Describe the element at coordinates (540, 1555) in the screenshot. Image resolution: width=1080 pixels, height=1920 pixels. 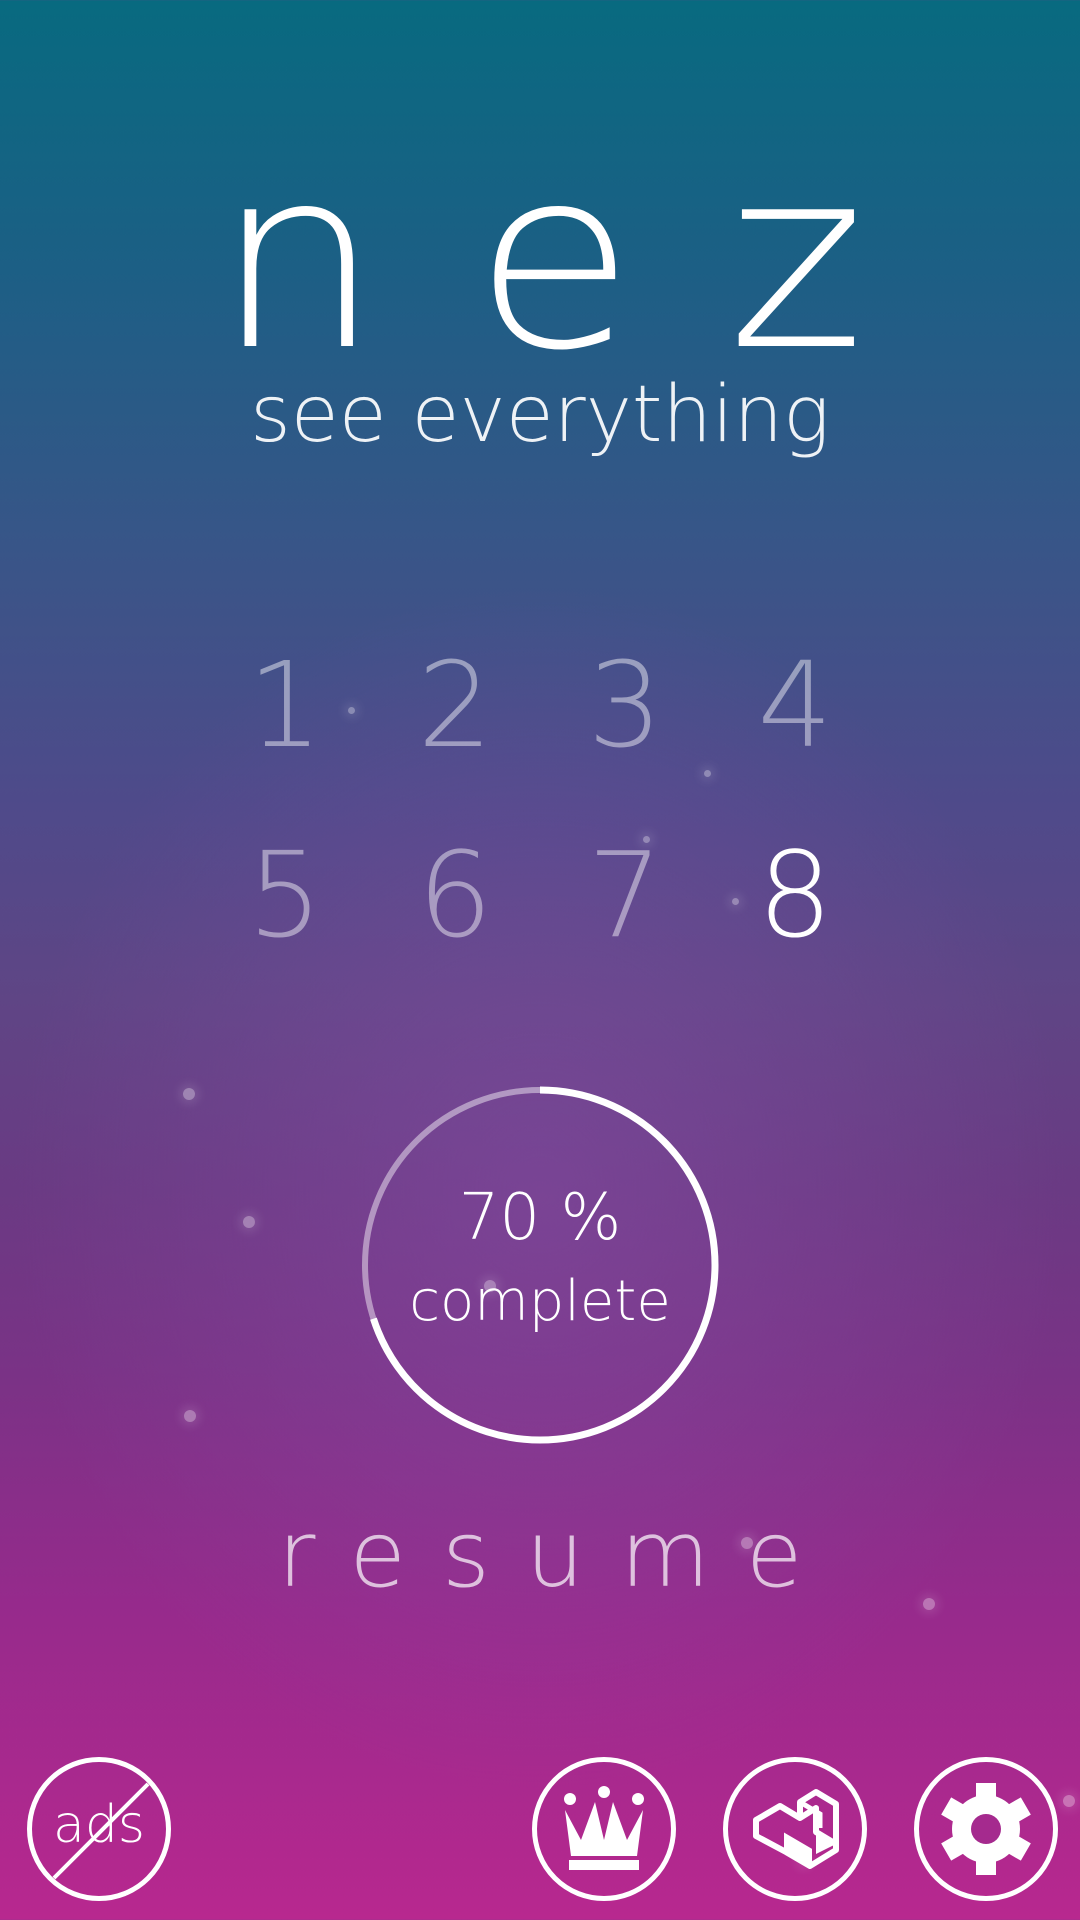
I see `resume-button: resume` at that location.